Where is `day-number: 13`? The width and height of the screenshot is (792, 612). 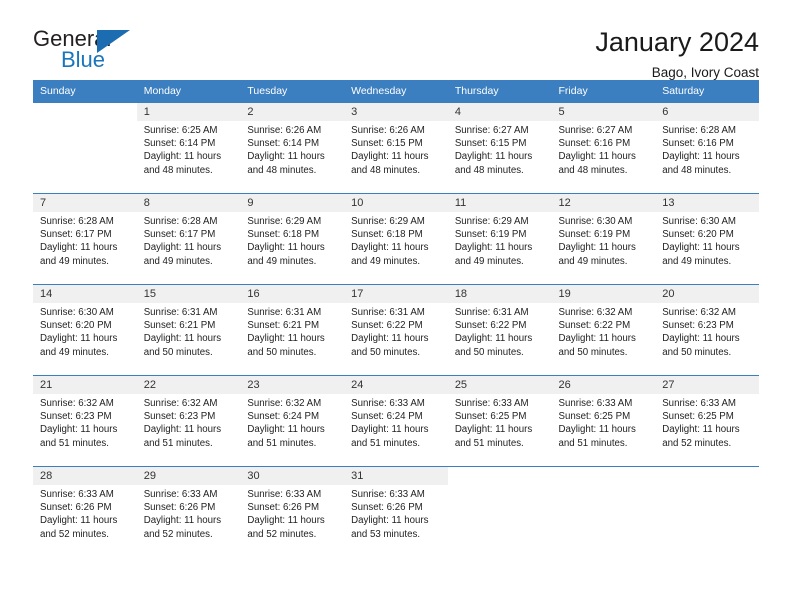 day-number: 13 is located at coordinates (707, 203).